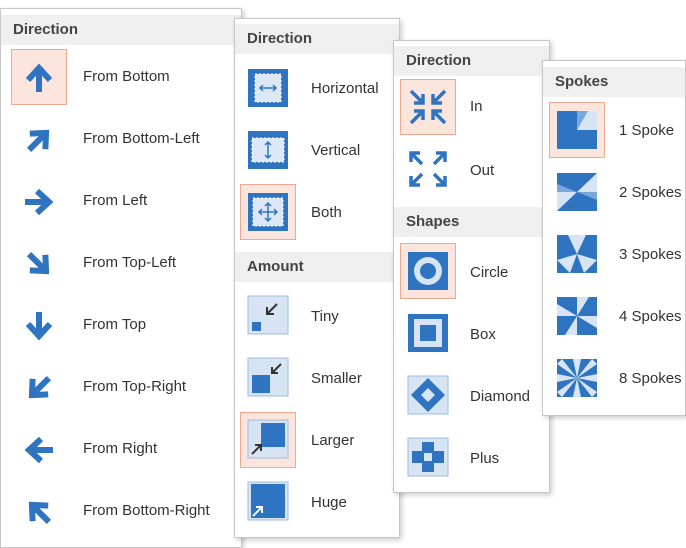  What do you see at coordinates (614, 378) in the screenshot?
I see `option-8-spokes: 8 Spokes` at bounding box center [614, 378].